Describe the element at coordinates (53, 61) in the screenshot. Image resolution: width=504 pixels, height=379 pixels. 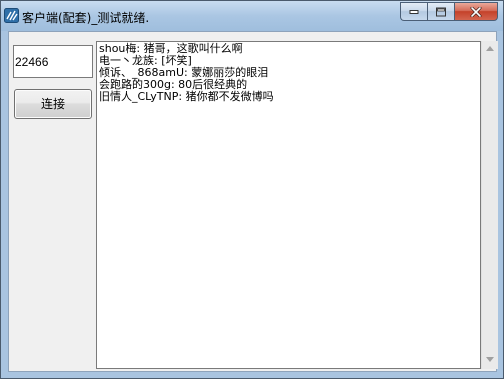
I see `port-input` at that location.